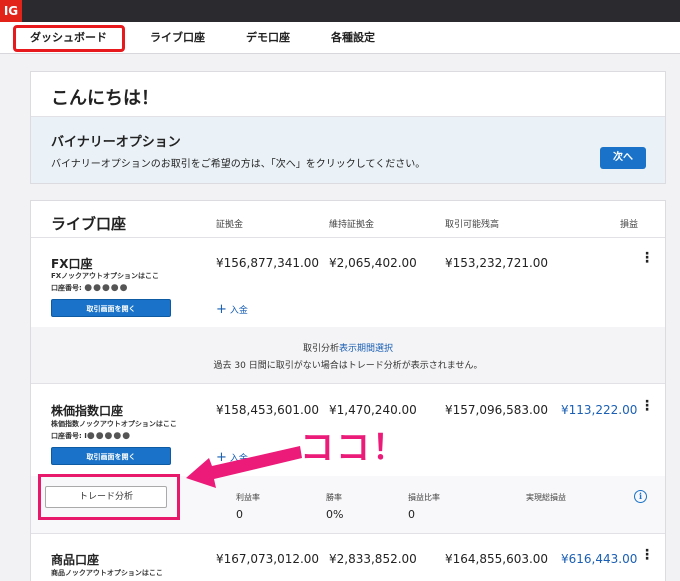 The width and height of the screenshot is (680, 581). Describe the element at coordinates (424, 497) in the screenshot. I see `metric-header: 損益比率` at that location.